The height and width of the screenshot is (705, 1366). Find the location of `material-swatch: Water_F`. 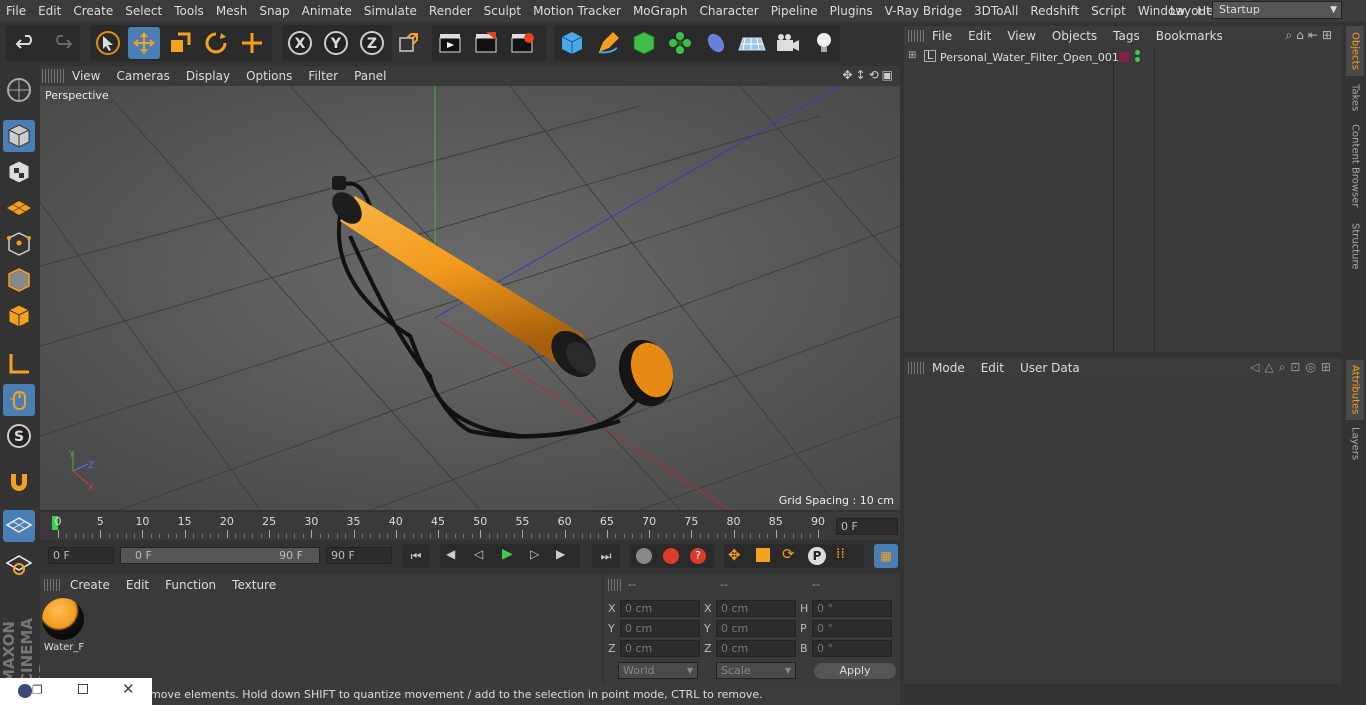

material-swatch: Water_F is located at coordinates (64, 627).